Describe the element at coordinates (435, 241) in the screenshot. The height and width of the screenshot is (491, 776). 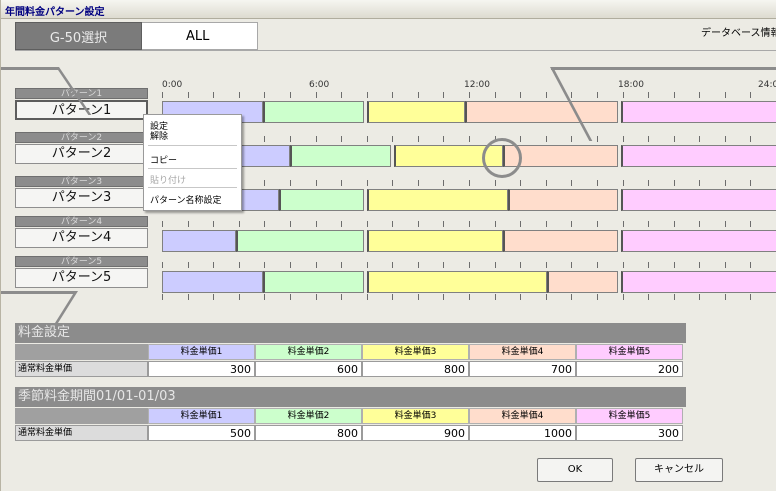
I see `lane4-seg-rate3` at that location.